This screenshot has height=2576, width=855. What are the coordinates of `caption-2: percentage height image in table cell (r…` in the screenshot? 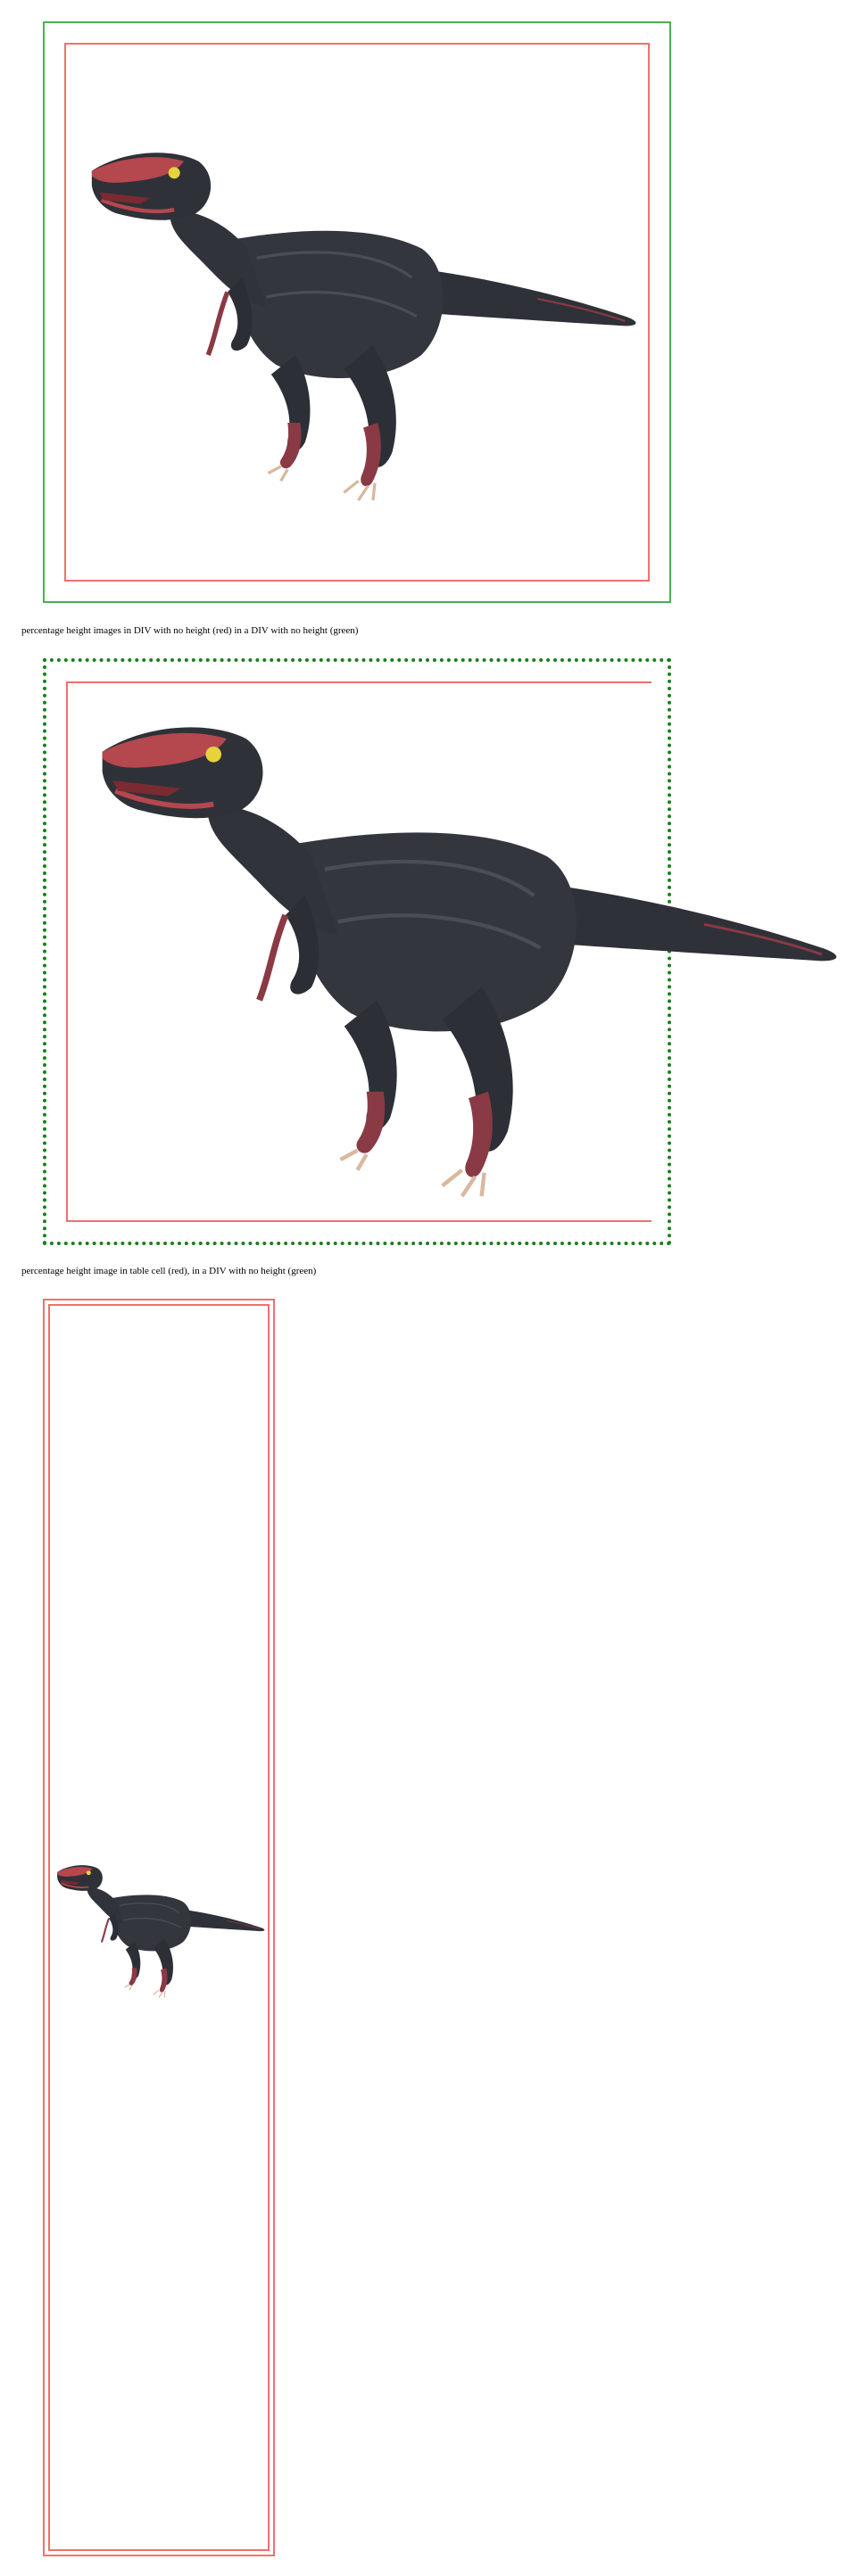 It's located at (169, 1271).